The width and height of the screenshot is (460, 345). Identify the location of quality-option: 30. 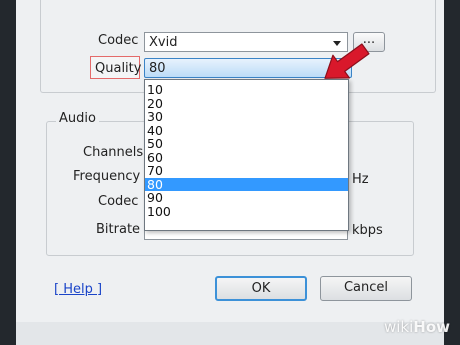
(246, 117).